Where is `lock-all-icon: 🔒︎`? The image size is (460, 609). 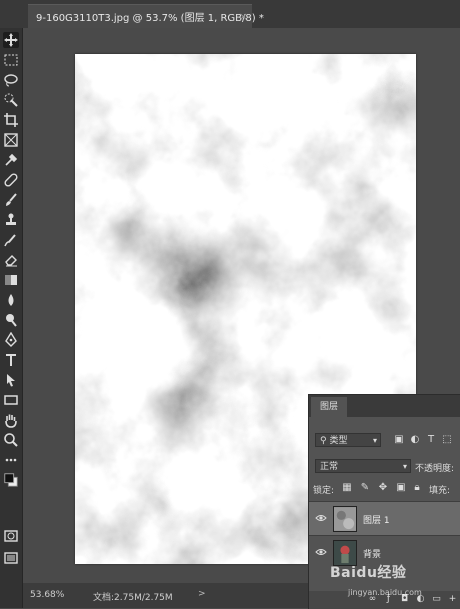 lock-all-icon: 🔒︎ is located at coordinates (417, 488).